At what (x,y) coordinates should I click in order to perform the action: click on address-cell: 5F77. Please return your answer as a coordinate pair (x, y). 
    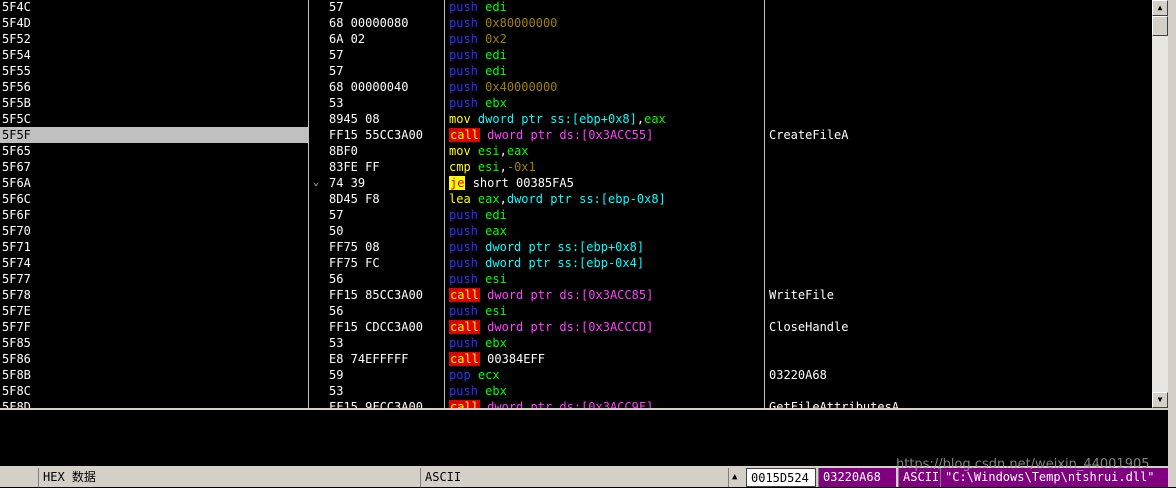
    Looking at the image, I should click on (154, 279).